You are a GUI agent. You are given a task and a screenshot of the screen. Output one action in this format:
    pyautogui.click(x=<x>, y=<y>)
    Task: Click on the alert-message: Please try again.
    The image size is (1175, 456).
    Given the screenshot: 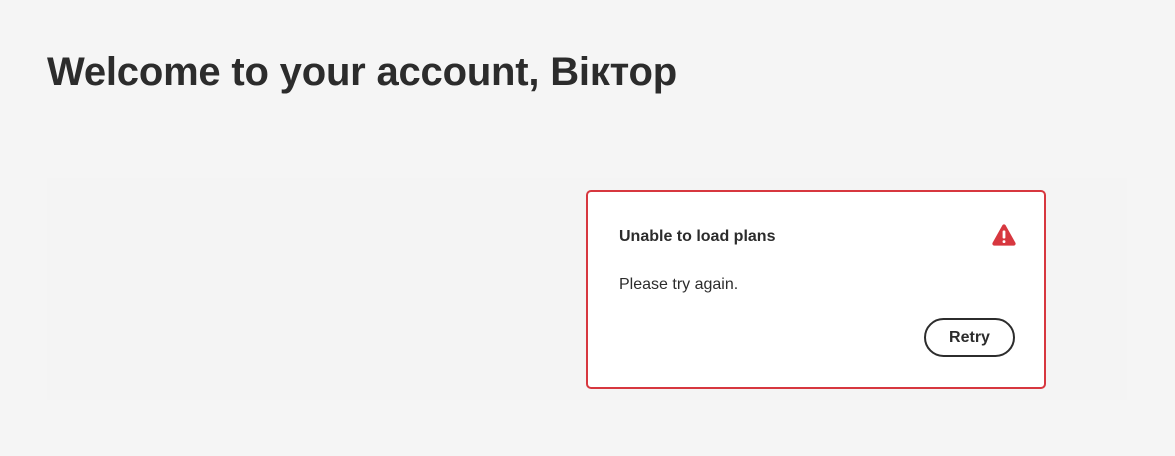 What is the action you would take?
    pyautogui.click(x=679, y=284)
    